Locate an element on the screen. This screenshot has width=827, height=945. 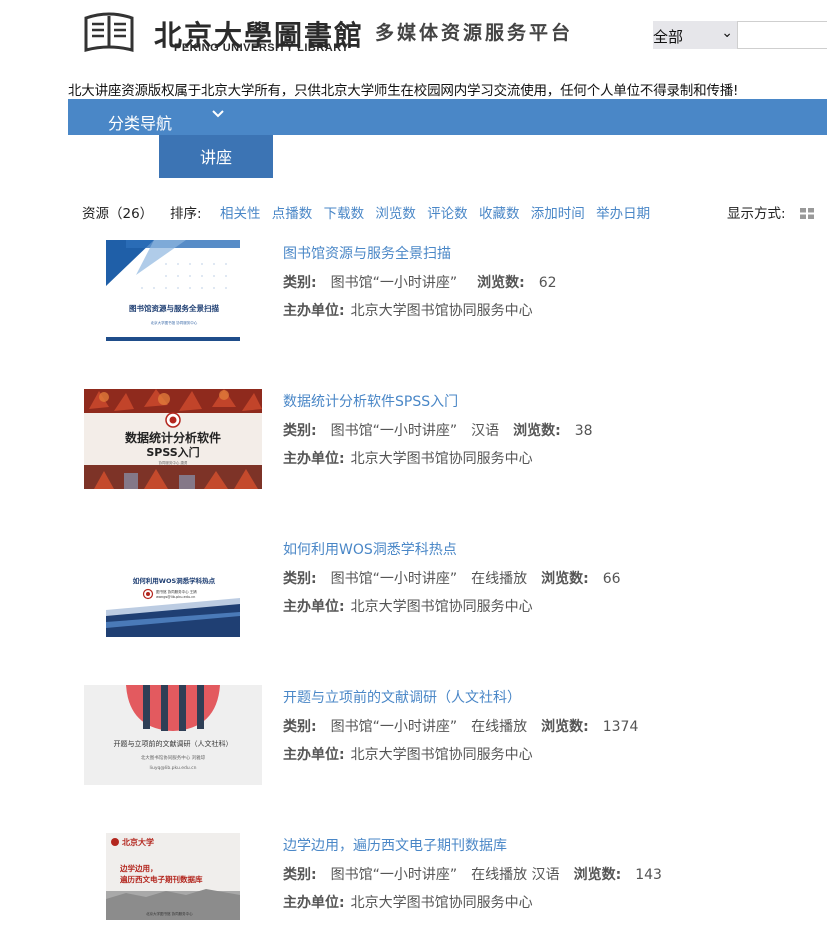
thumbnail-email: liuyq@lib.pku.edu.cn is located at coordinates (173, 768).